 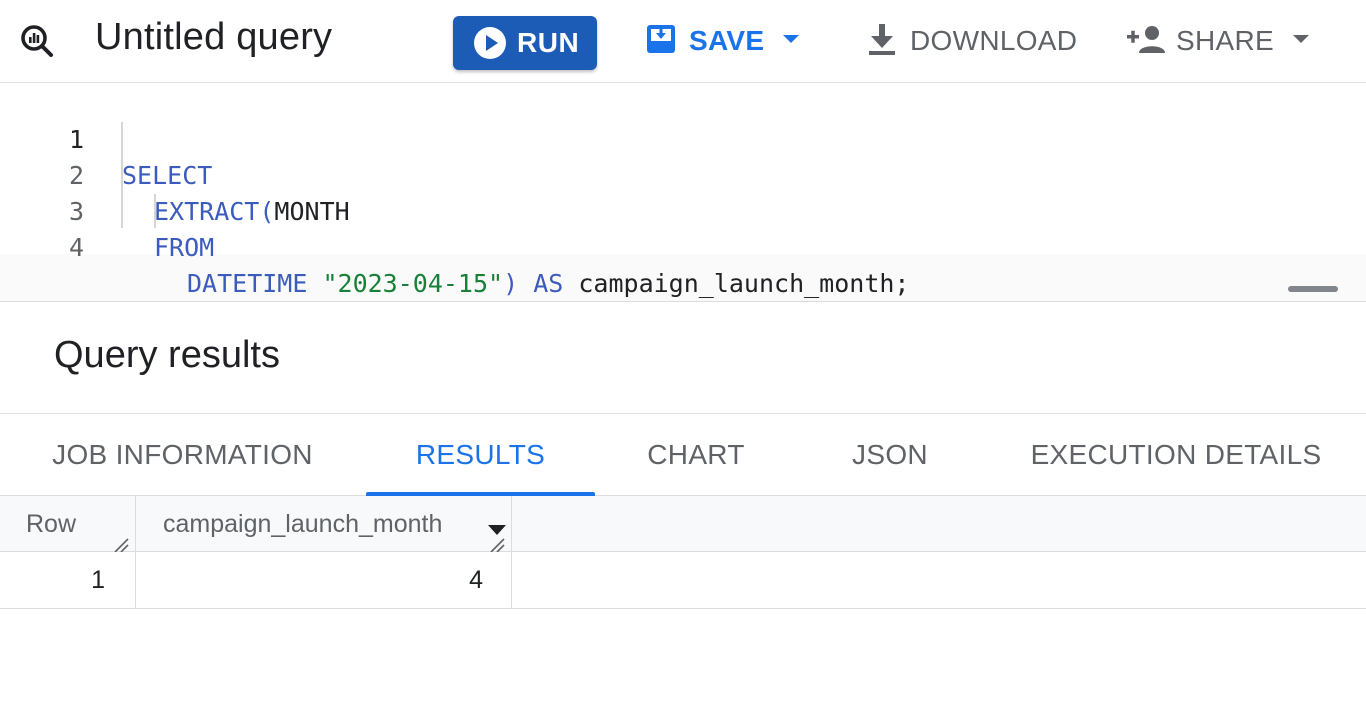 What do you see at coordinates (882, 41) in the screenshot?
I see `download-icon` at bounding box center [882, 41].